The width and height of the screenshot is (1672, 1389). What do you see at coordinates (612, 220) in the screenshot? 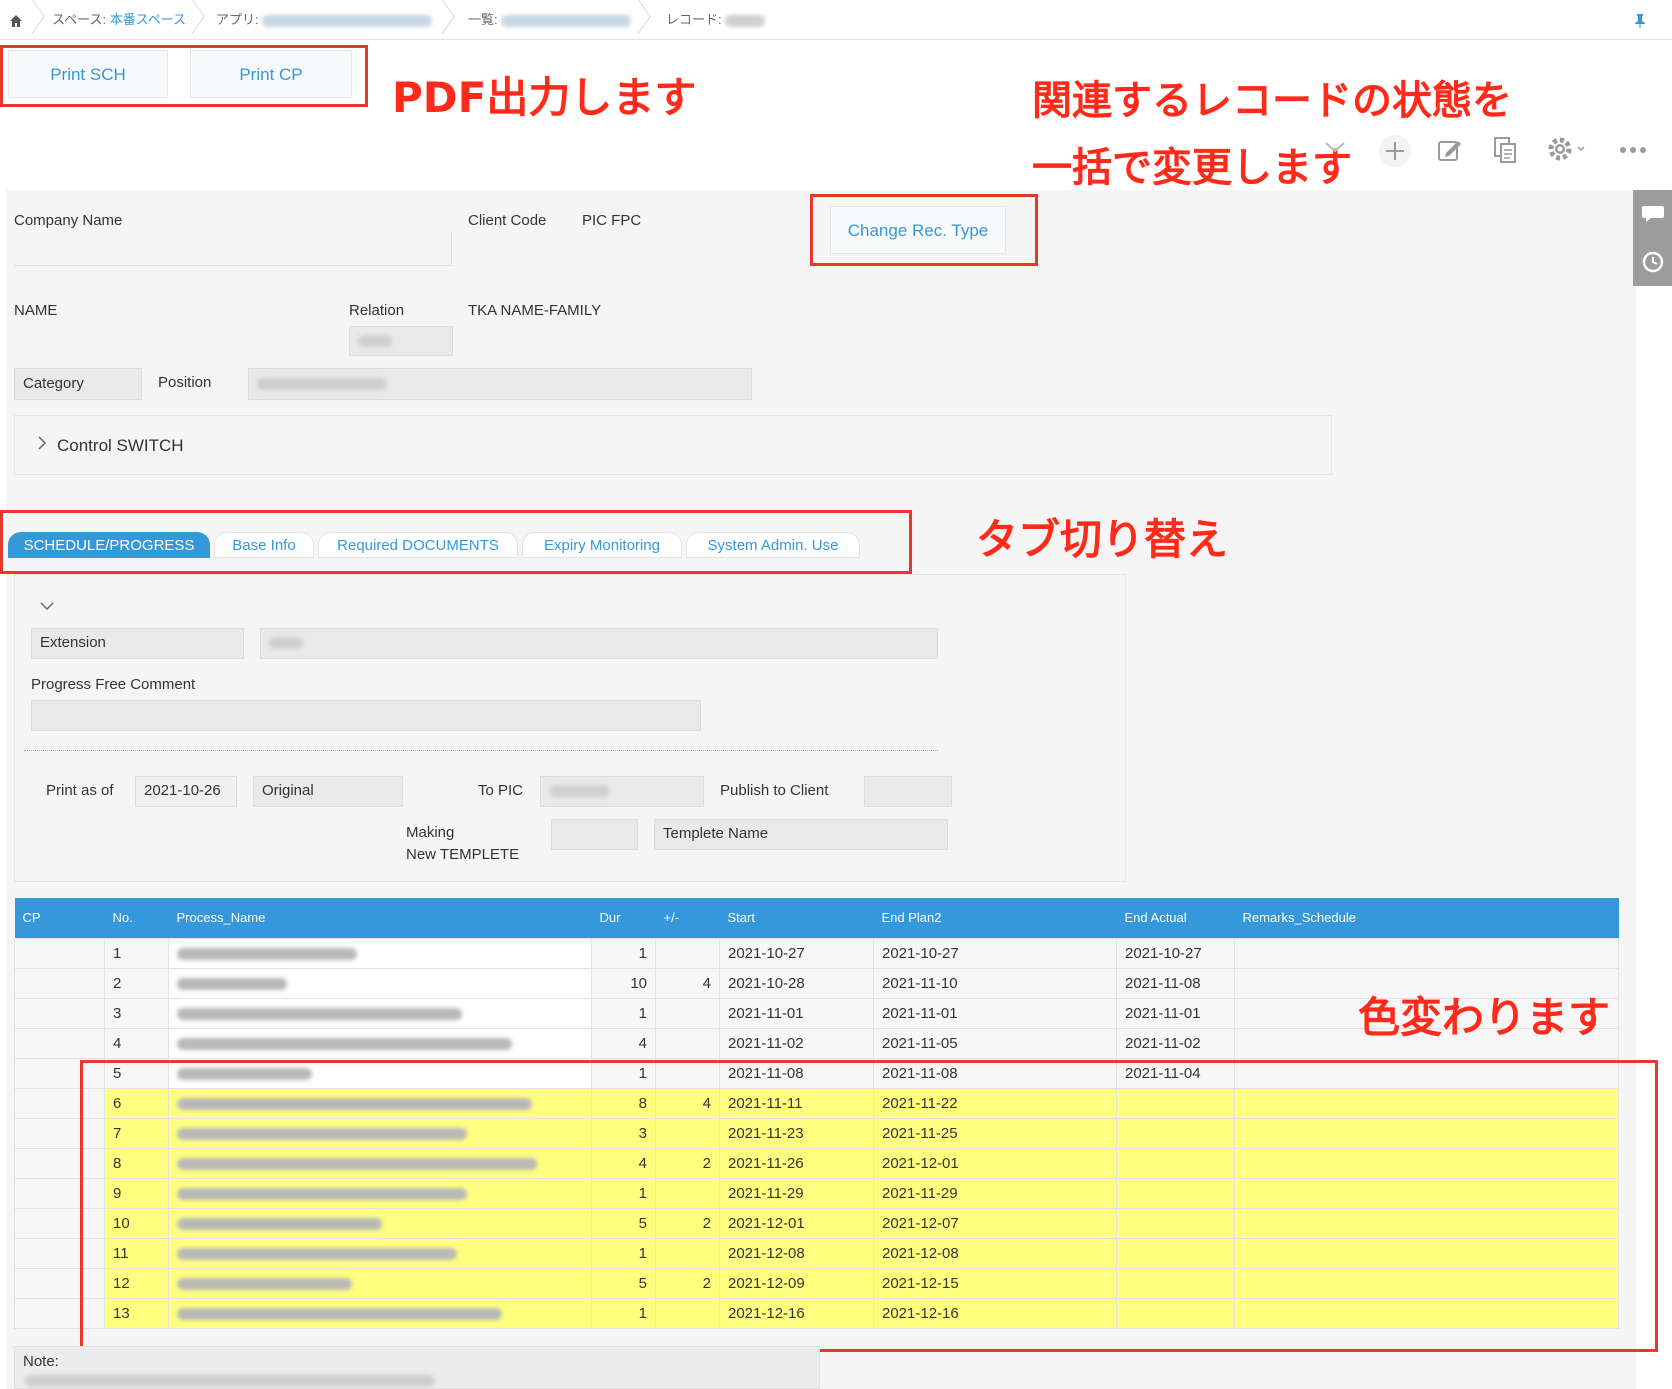
I see `pic-fpc-label: PIC FPC` at bounding box center [612, 220].